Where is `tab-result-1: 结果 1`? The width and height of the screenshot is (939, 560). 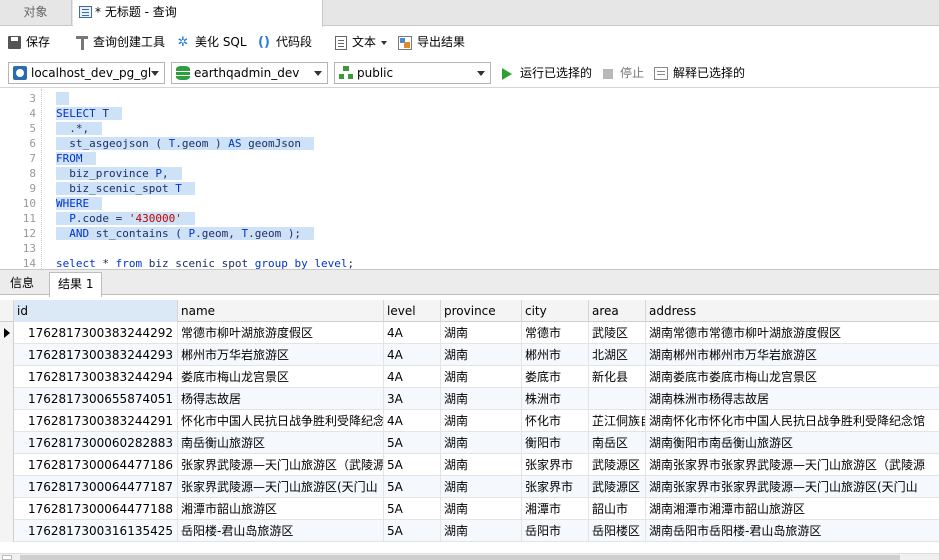 tab-result-1: 结果 1 is located at coordinates (76, 284).